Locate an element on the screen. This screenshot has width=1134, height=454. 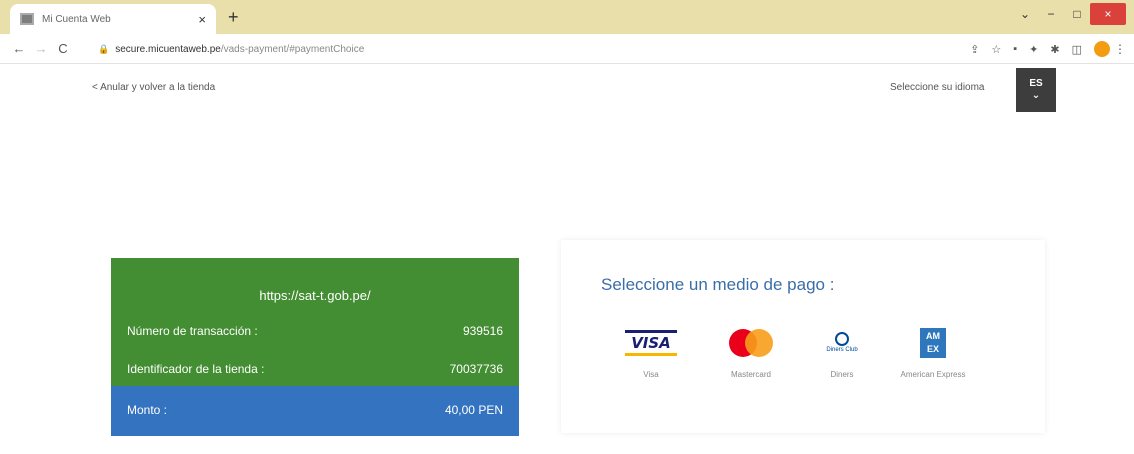
browser-tab: Mi Cuenta Web × is located at coordinates (113, 19).